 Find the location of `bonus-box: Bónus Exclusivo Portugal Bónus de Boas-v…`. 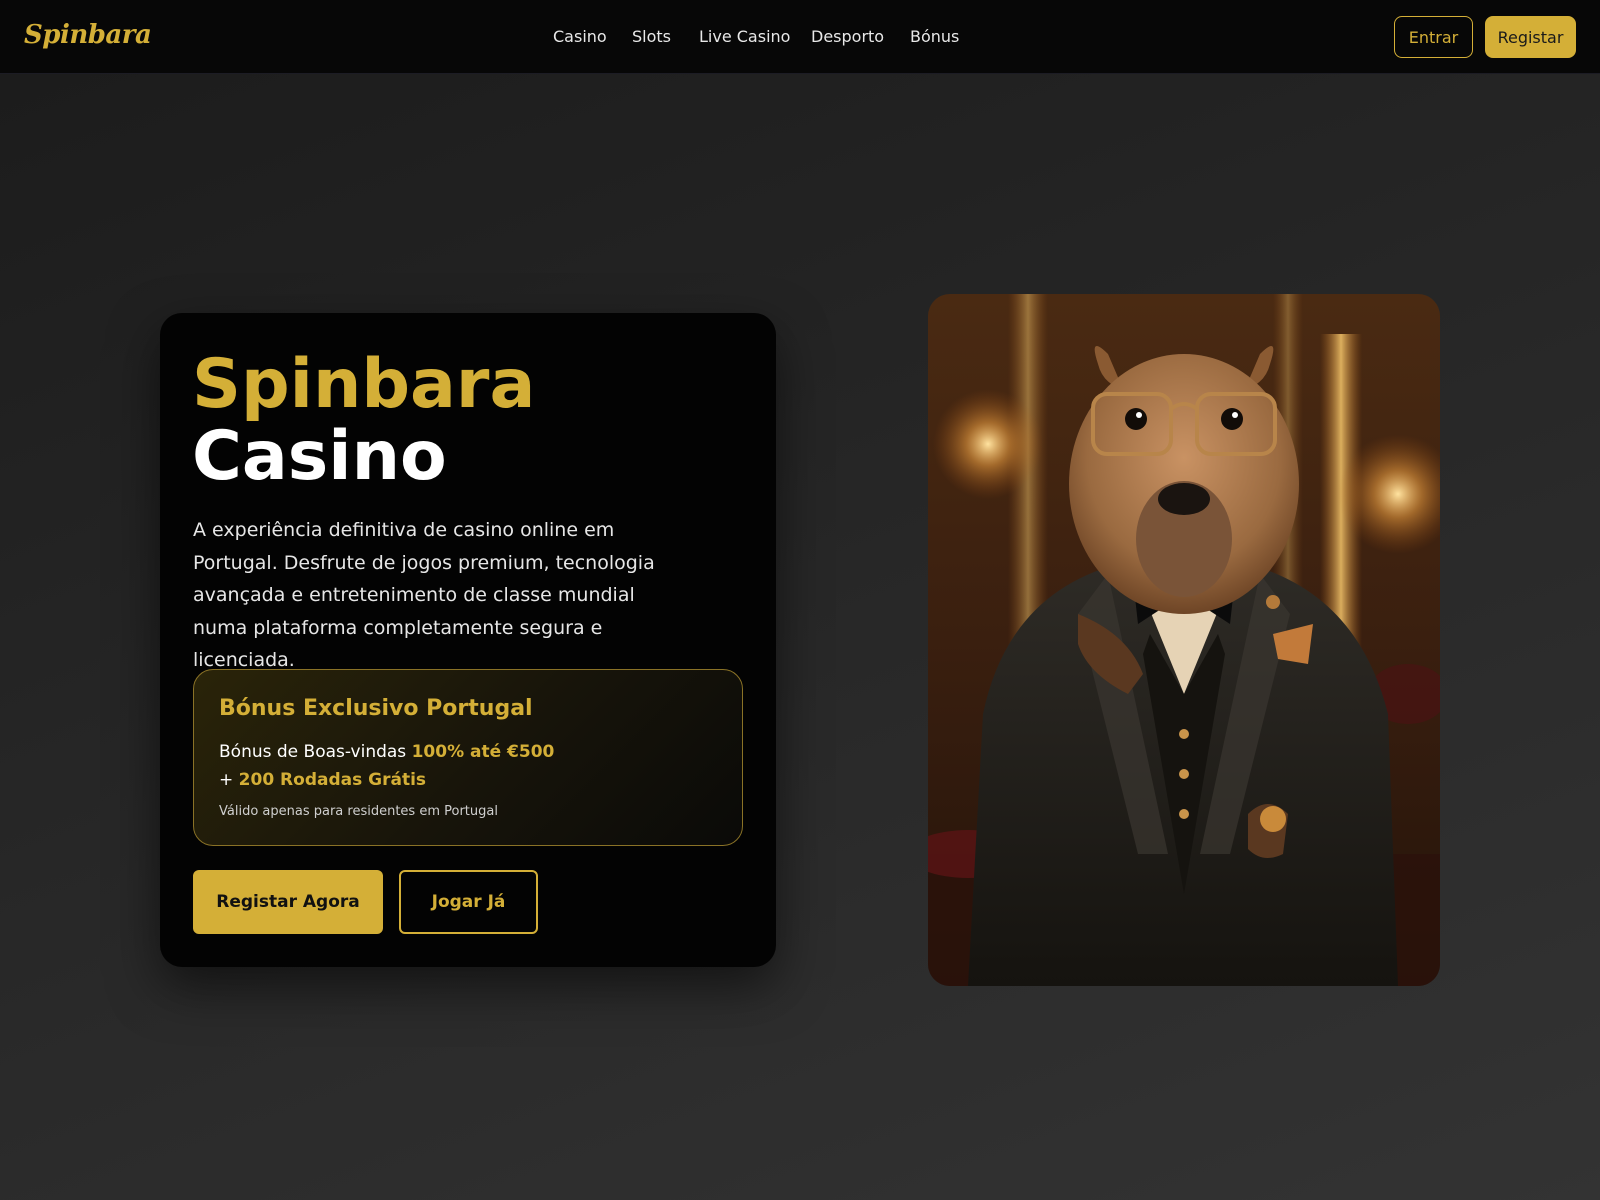

bonus-box: Bónus Exclusivo Portugal Bónus de Boas-v… is located at coordinates (468, 757).